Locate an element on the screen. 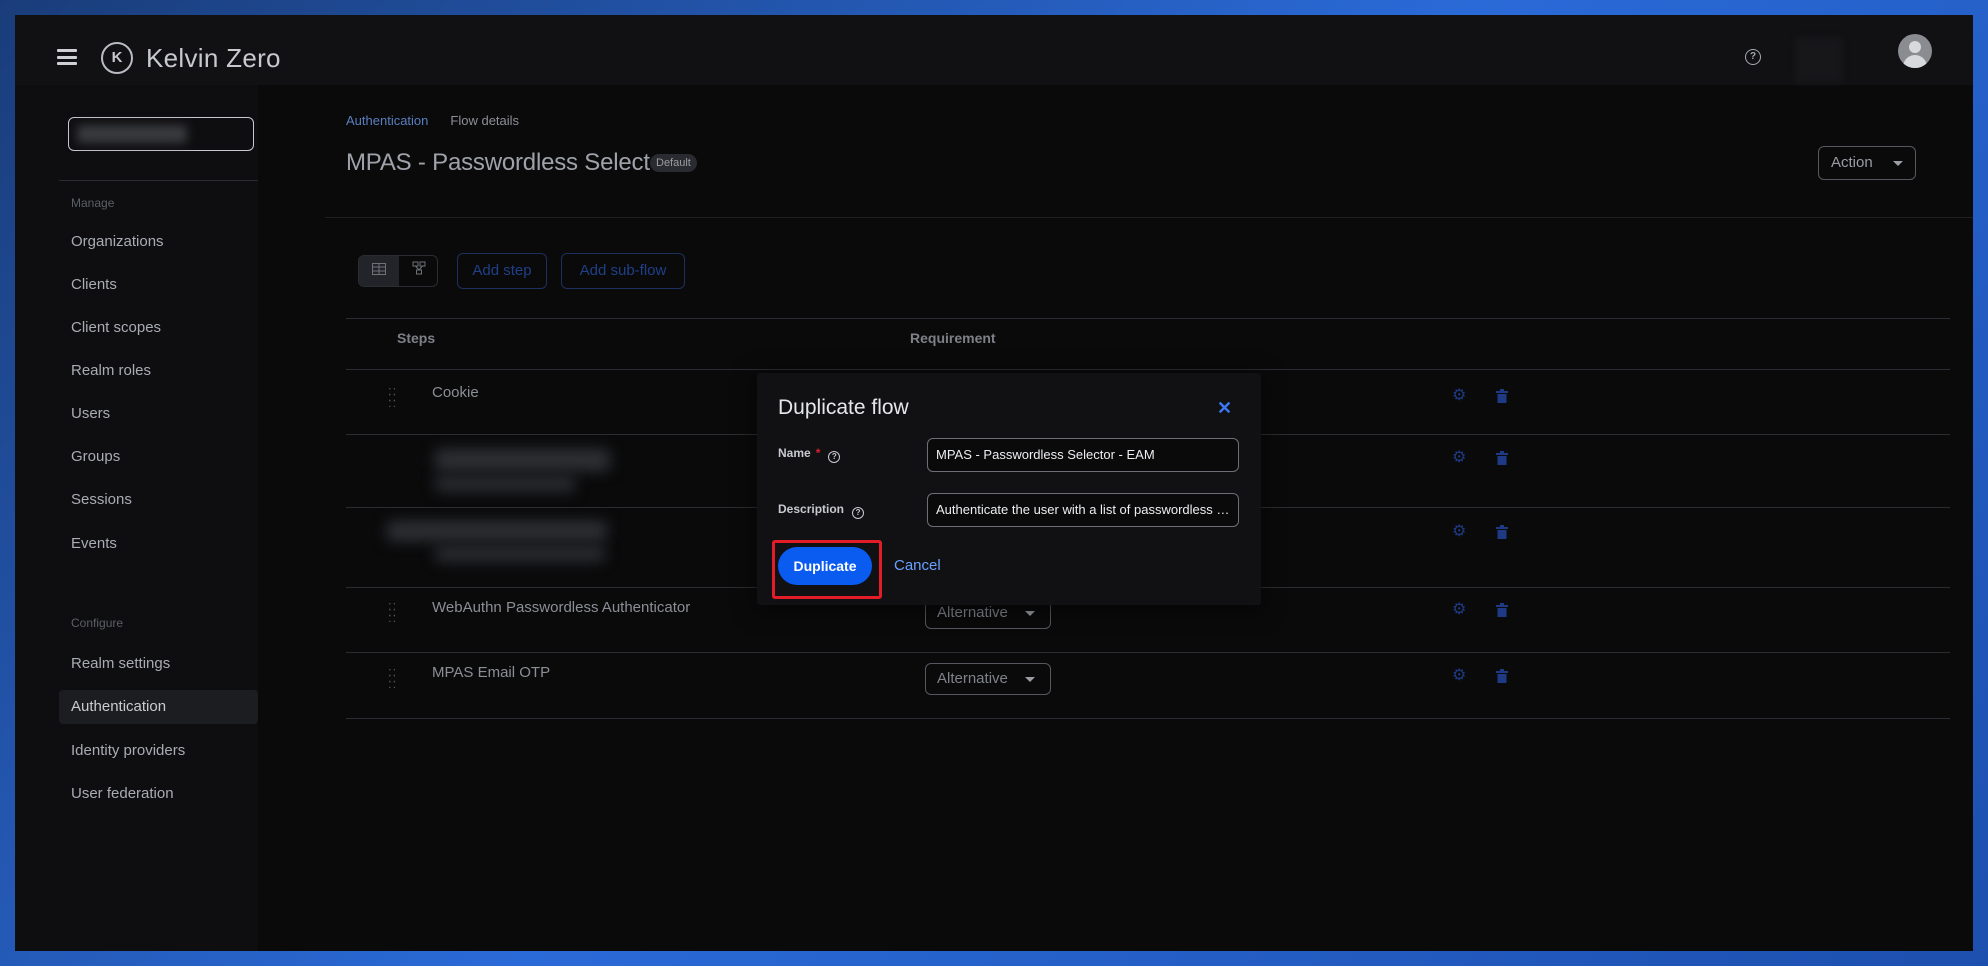 This screenshot has height=966, width=1988. description-label: Description? is located at coordinates (821, 510).